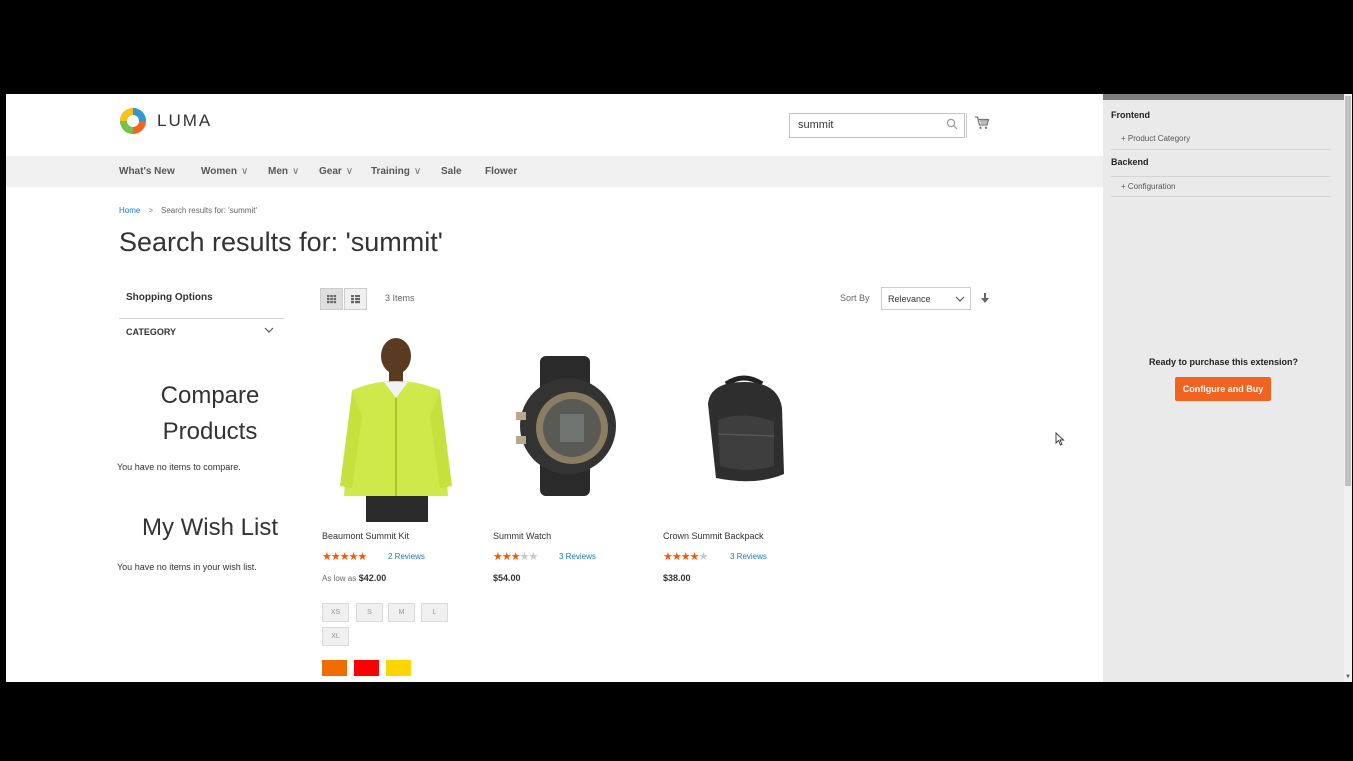  Describe the element at coordinates (365, 536) in the screenshot. I see `product-name-link: Beaumont Summit Kit` at that location.